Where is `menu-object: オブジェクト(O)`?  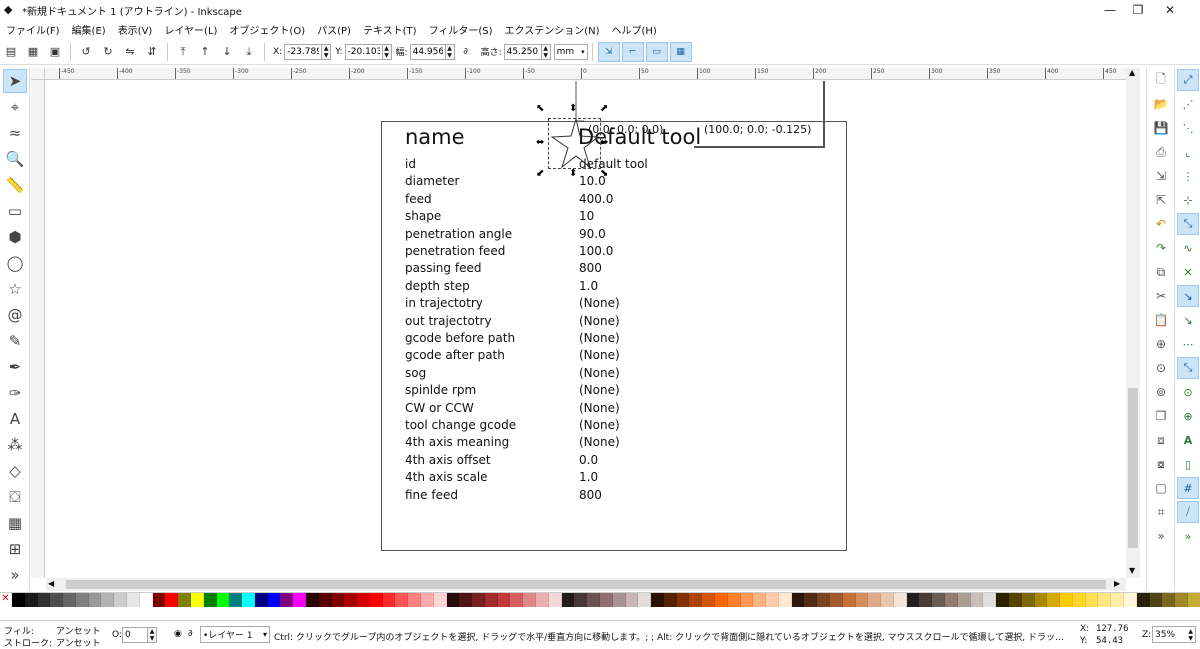 menu-object: オブジェクト(O) is located at coordinates (267, 29).